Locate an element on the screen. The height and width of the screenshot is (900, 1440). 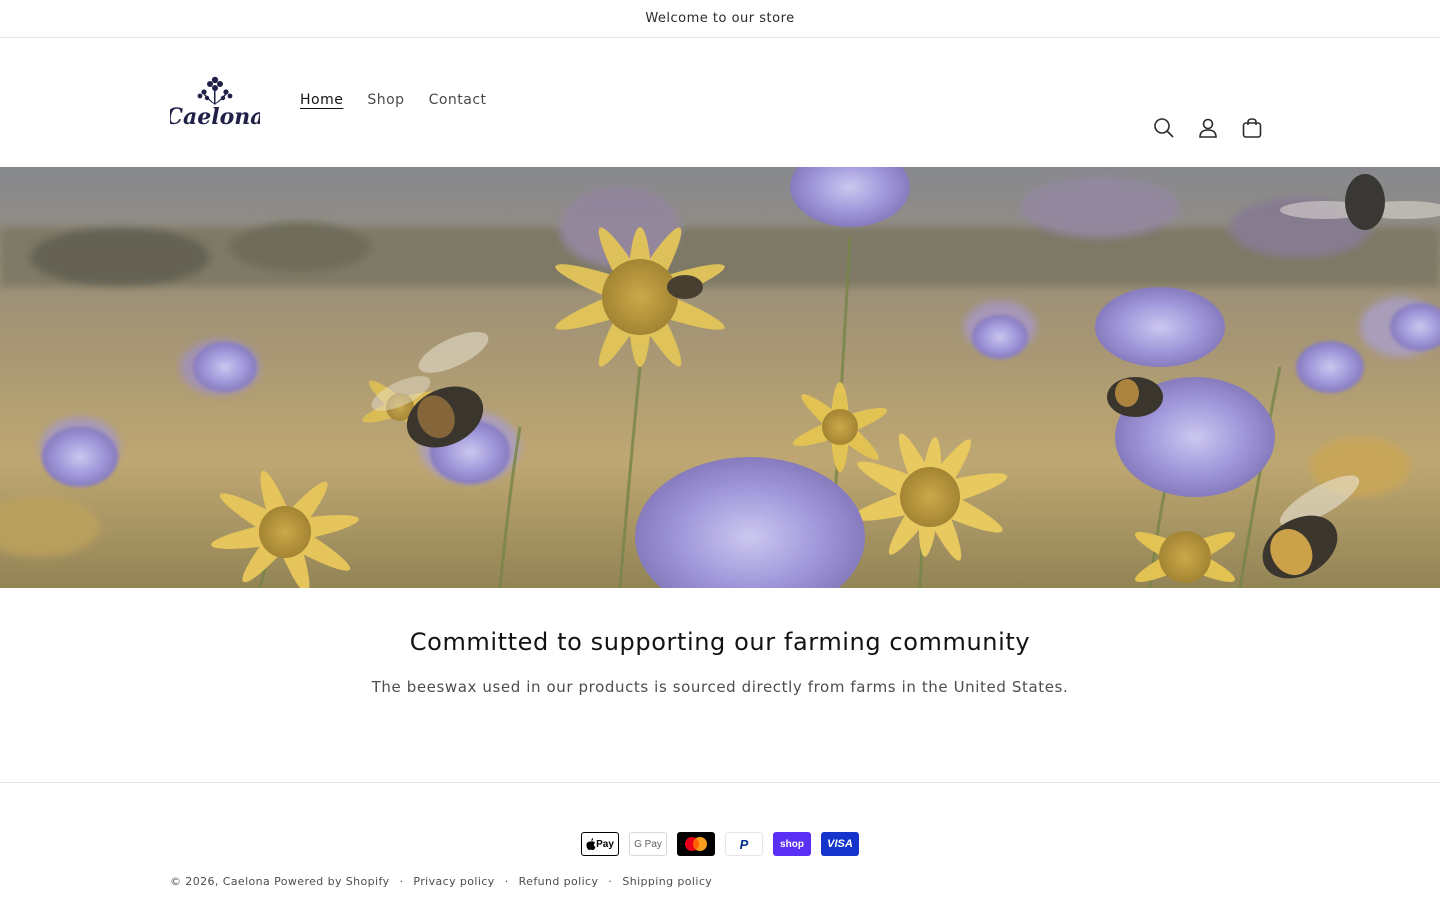
announcement-bar: Welcome to our store is located at coordinates (720, 19).